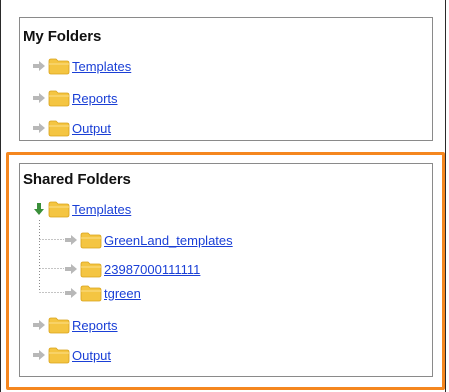 This screenshot has width=449, height=392. Describe the element at coordinates (168, 240) in the screenshot. I see `folder-link-greenland-templates: GreenLand_templates` at that location.